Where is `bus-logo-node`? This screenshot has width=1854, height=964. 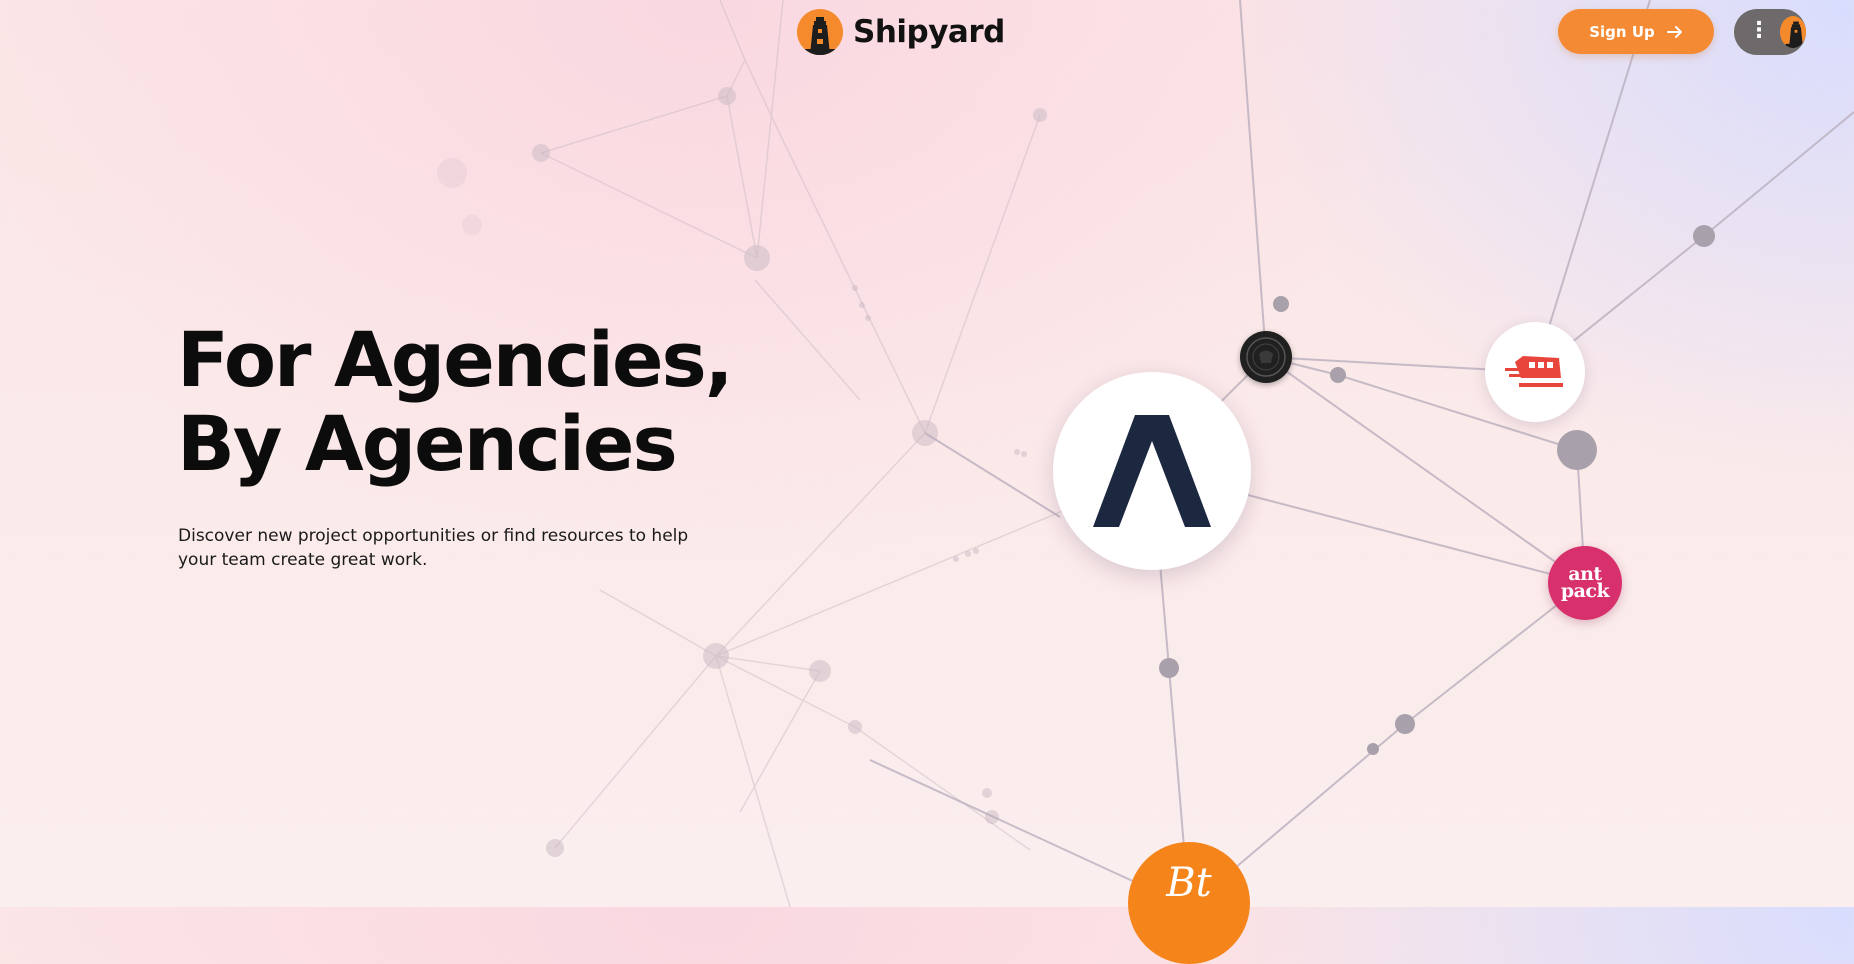
bus-logo-node is located at coordinates (1535, 372).